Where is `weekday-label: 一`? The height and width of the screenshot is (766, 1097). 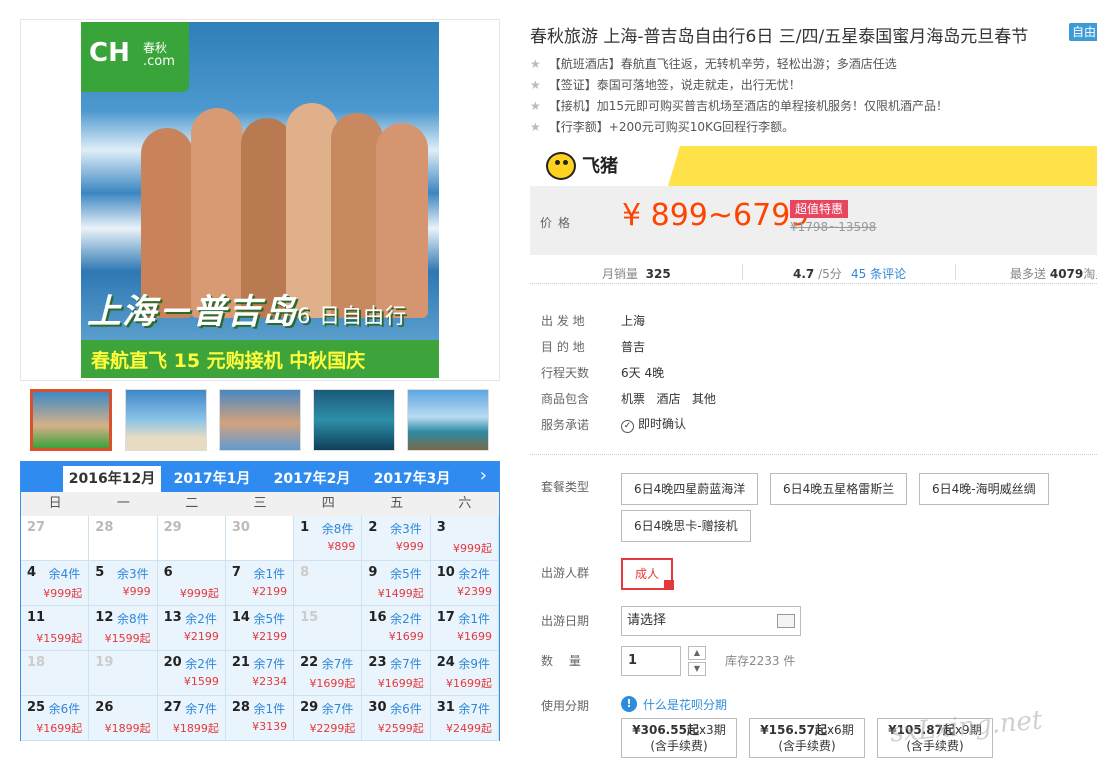
weekday-label: 一 is located at coordinates (123, 503).